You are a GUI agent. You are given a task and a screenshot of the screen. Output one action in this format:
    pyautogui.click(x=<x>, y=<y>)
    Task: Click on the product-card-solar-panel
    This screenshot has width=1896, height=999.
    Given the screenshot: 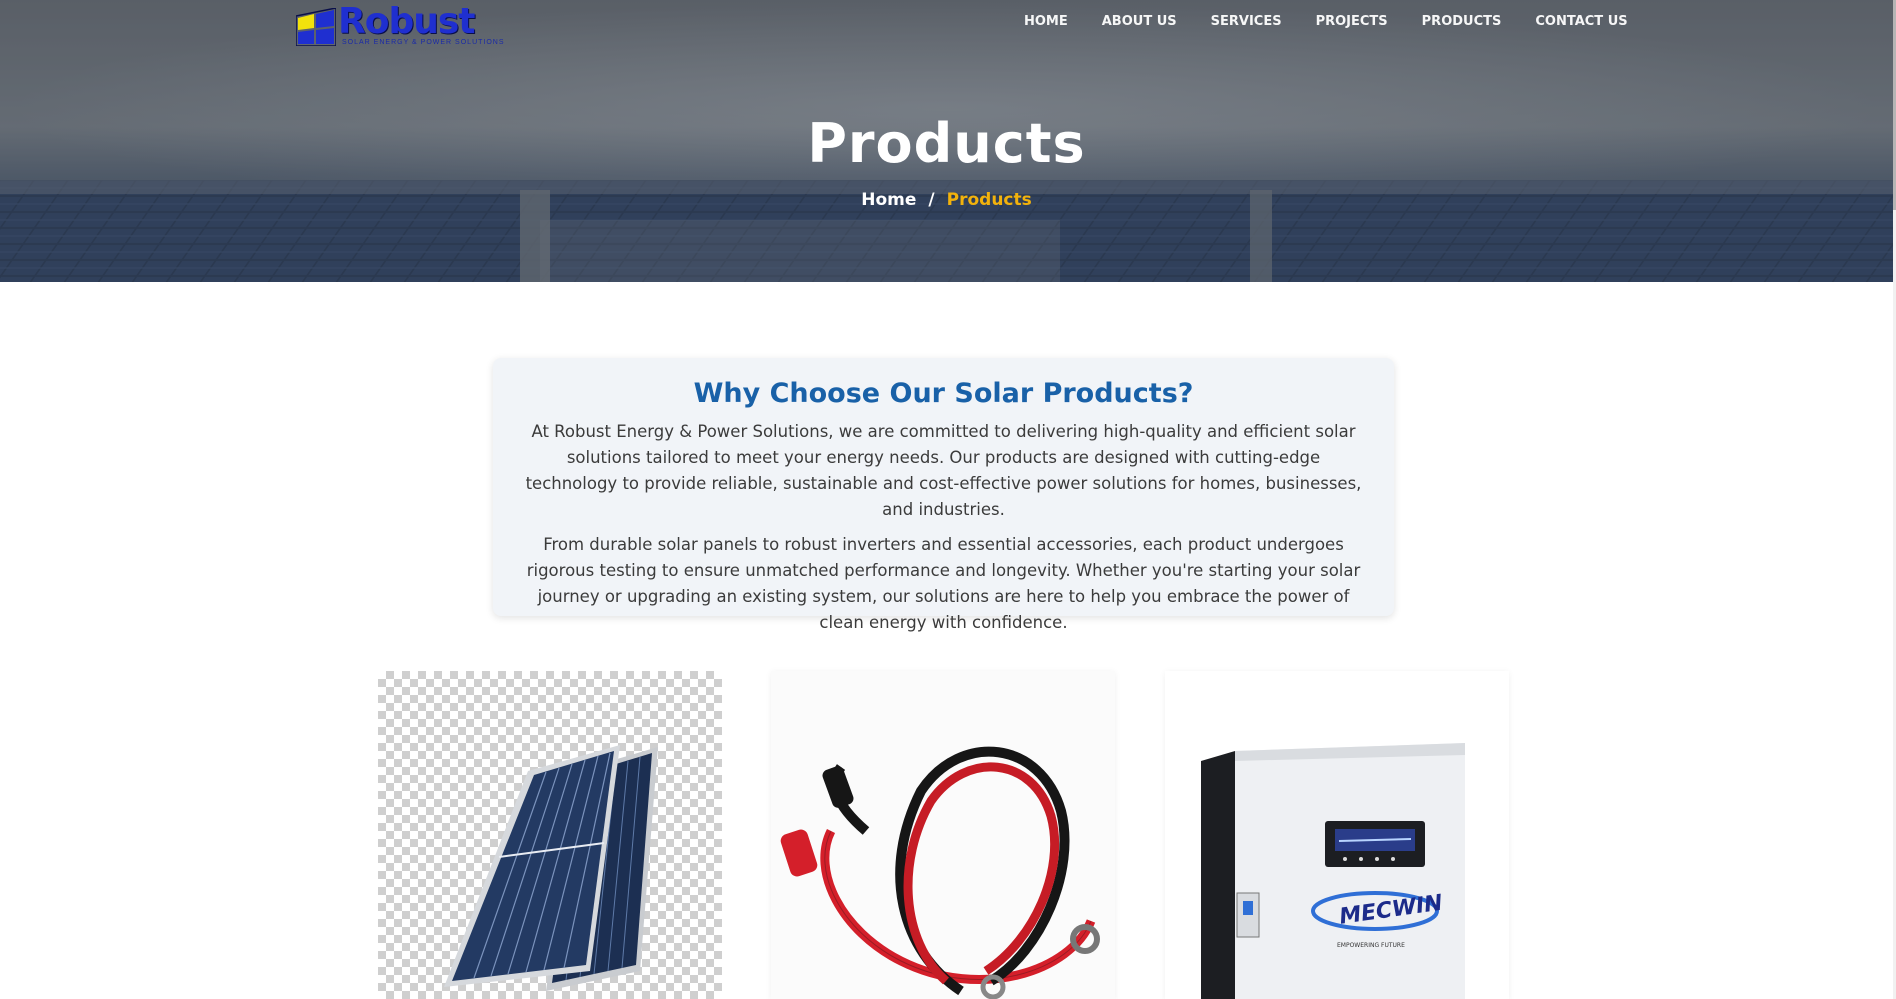 What is the action you would take?
    pyautogui.click(x=550, y=835)
    